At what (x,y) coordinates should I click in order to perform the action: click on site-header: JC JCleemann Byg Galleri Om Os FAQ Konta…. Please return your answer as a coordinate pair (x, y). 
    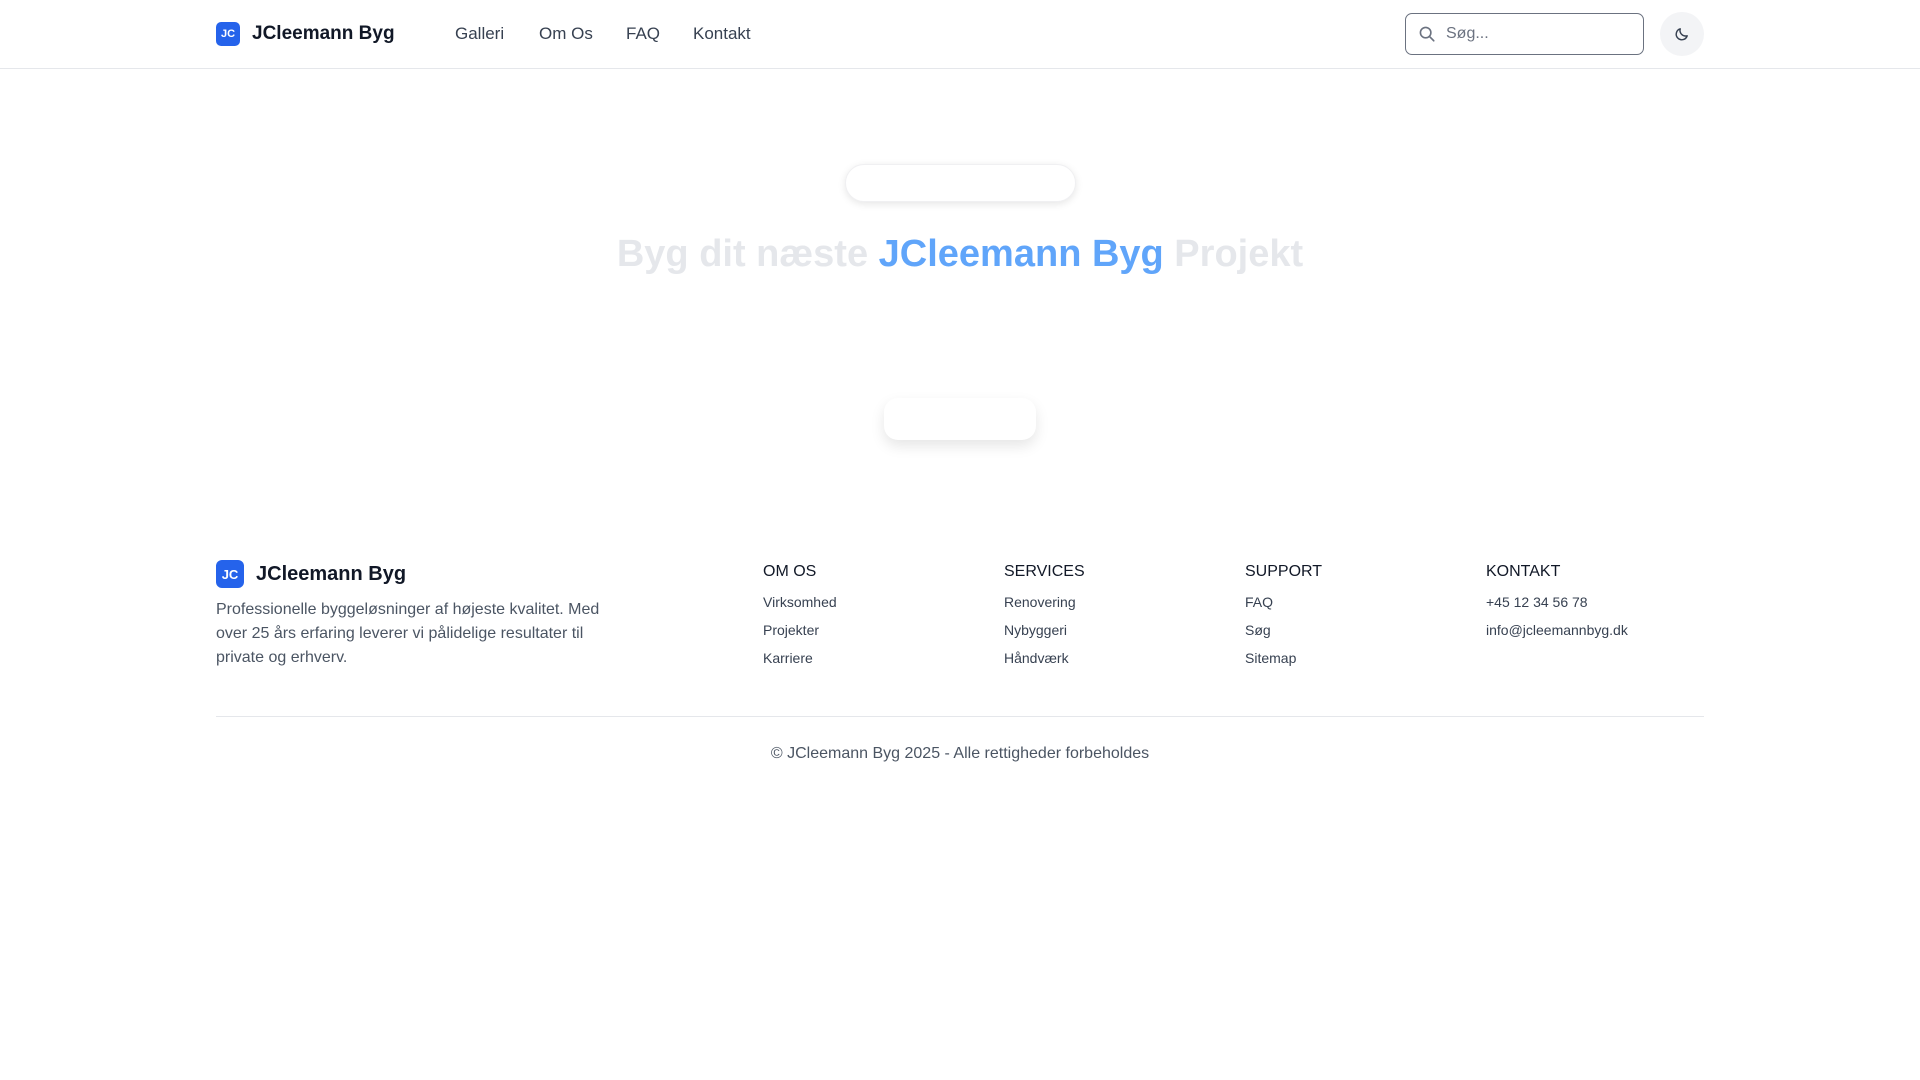
    Looking at the image, I should click on (960, 34).